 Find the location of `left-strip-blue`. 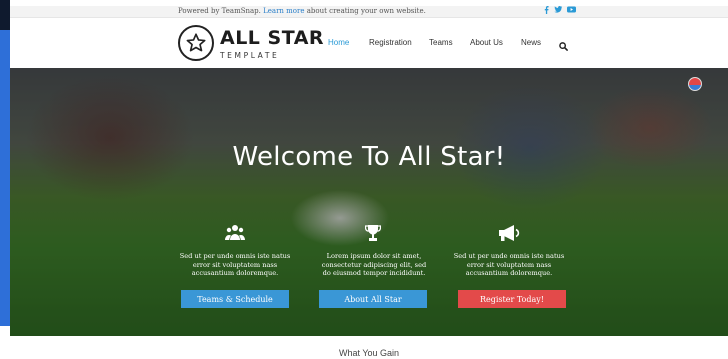

left-strip-blue is located at coordinates (5, 178).